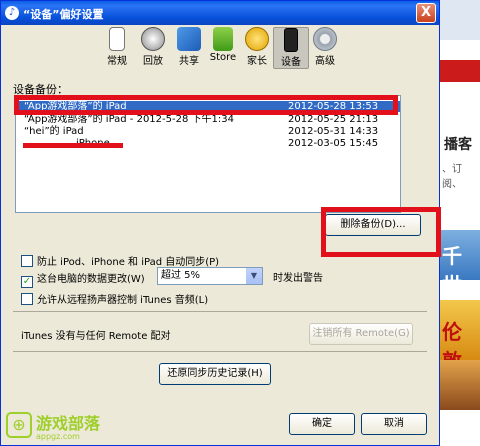 The width and height of the screenshot is (480, 446). I want to click on devices-icon, so click(291, 40).